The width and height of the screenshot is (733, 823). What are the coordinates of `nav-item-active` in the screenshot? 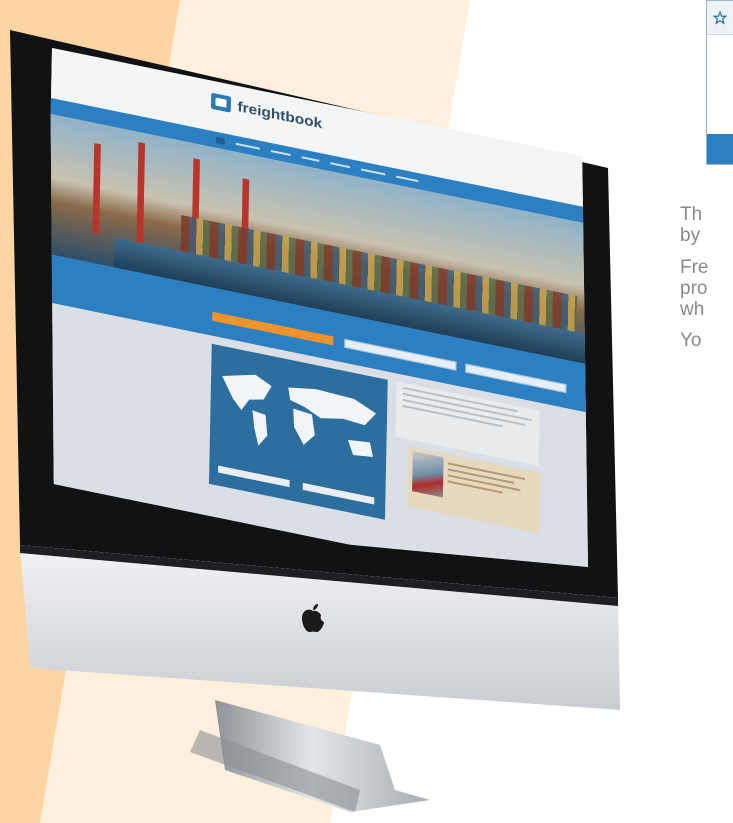 It's located at (220, 140).